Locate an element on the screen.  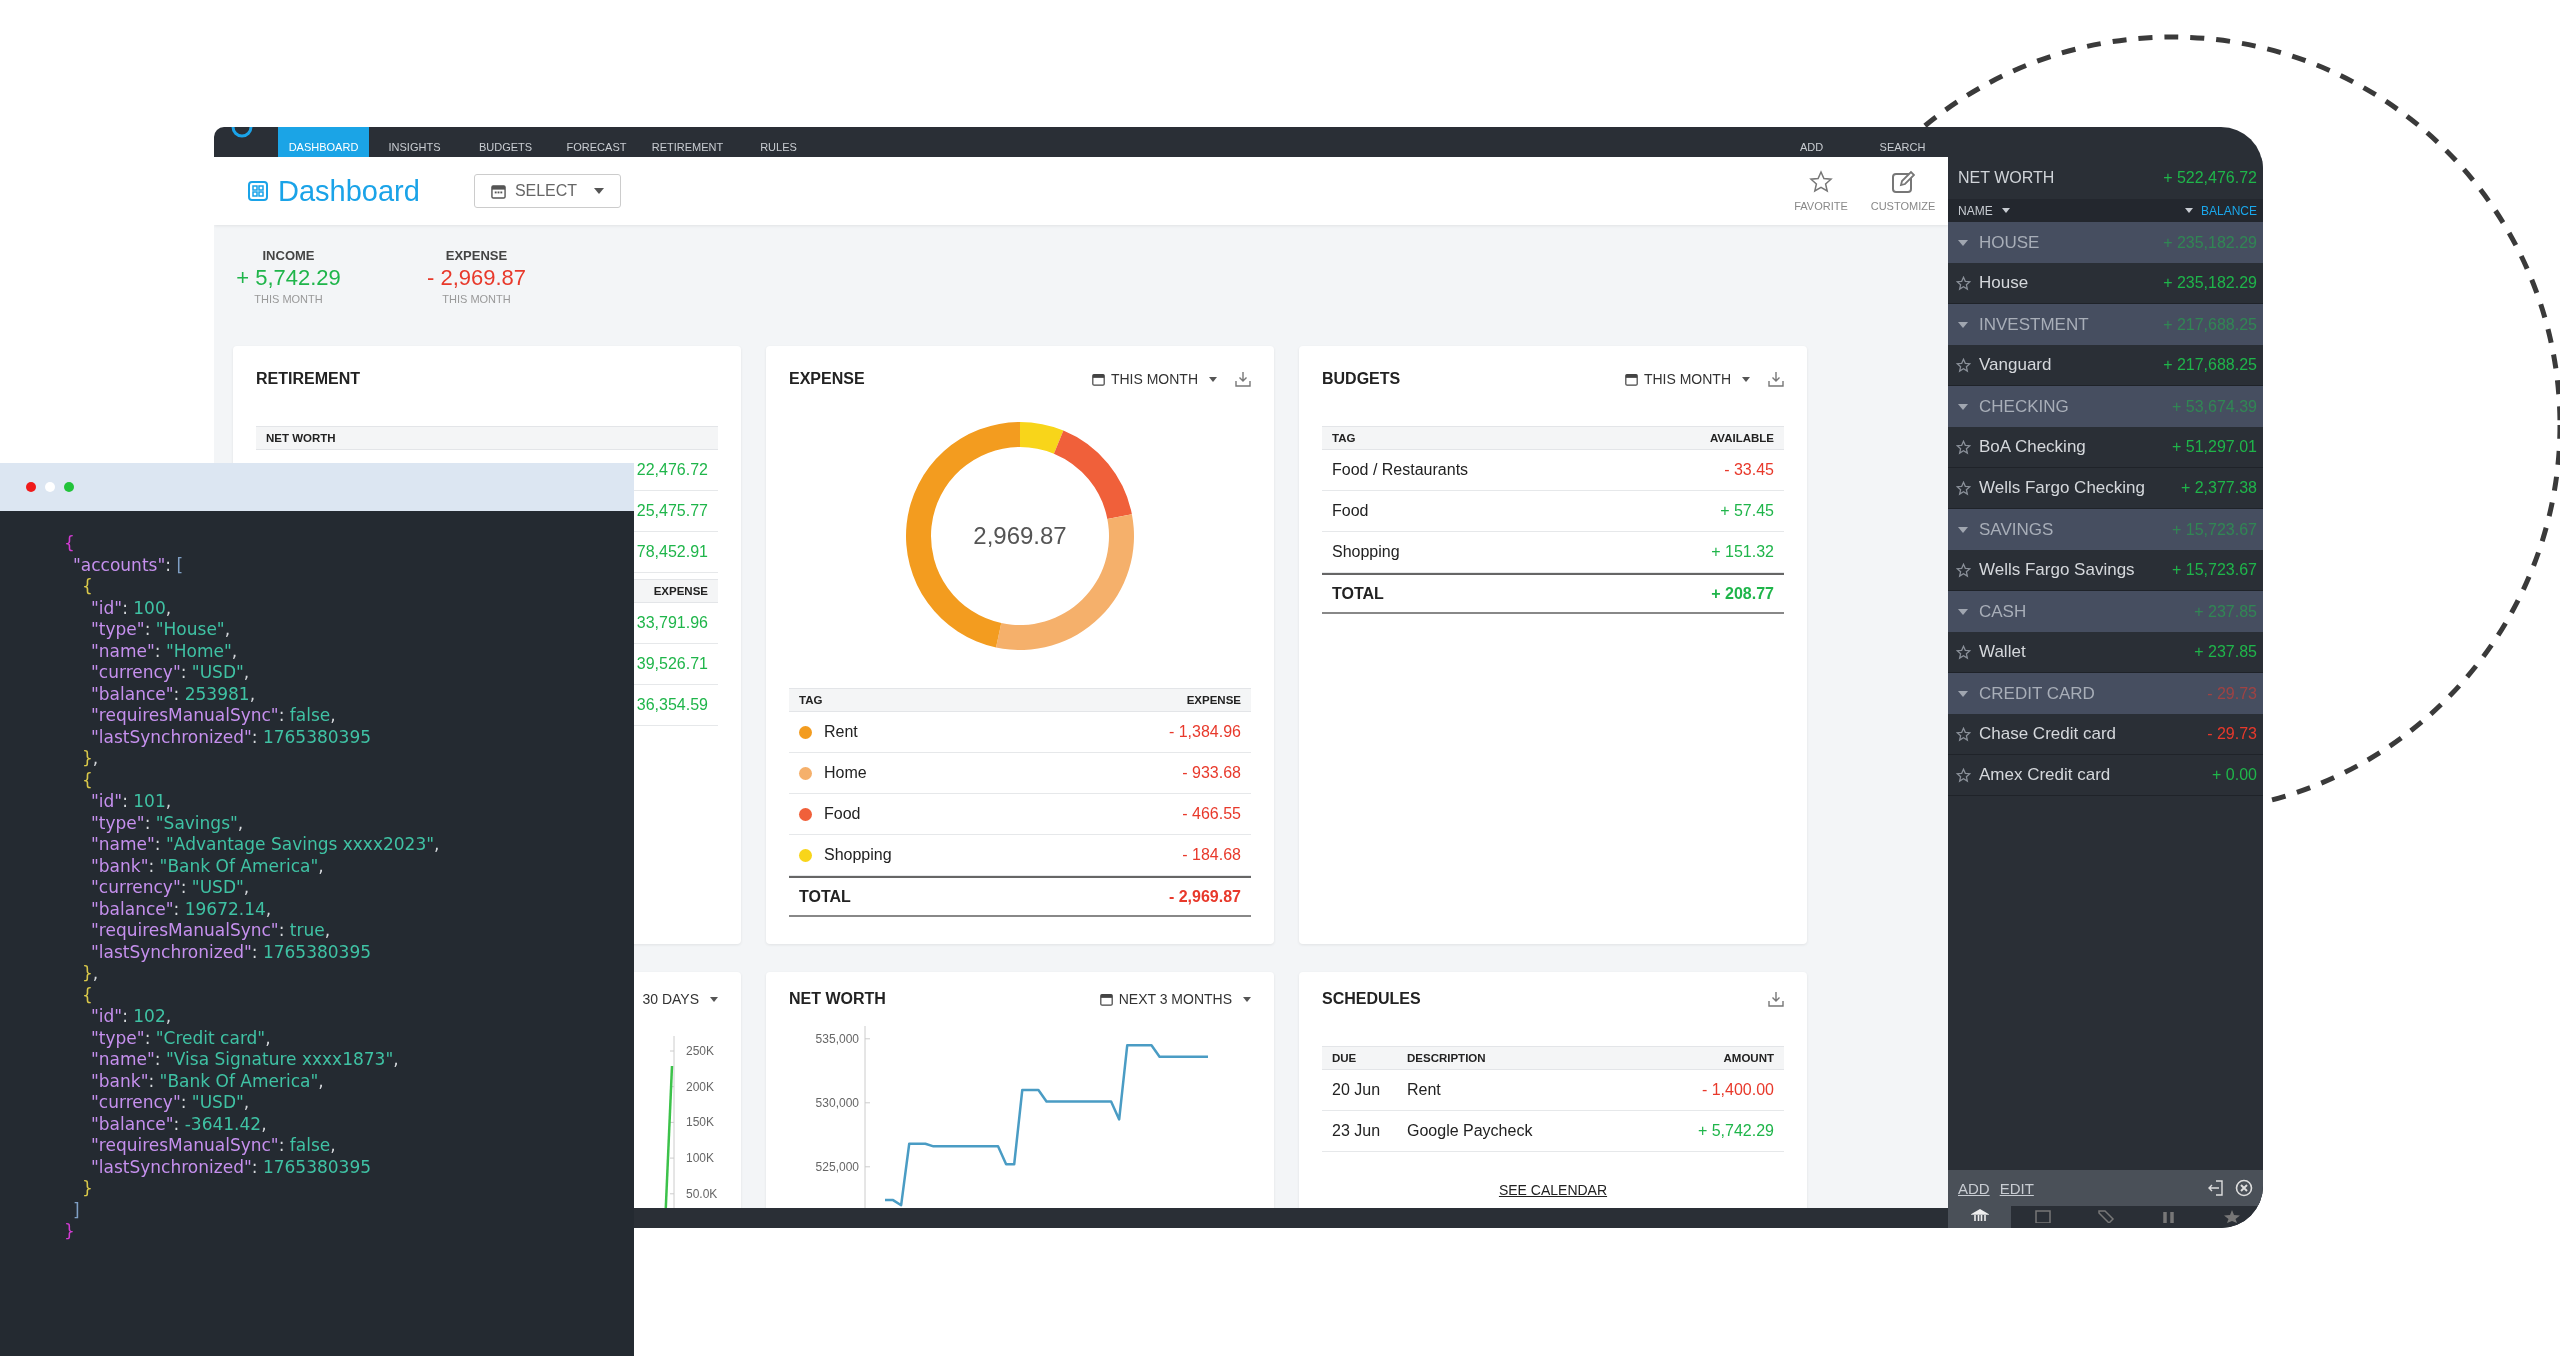
period-dropdown: 30 DAYS is located at coordinates (680, 999).